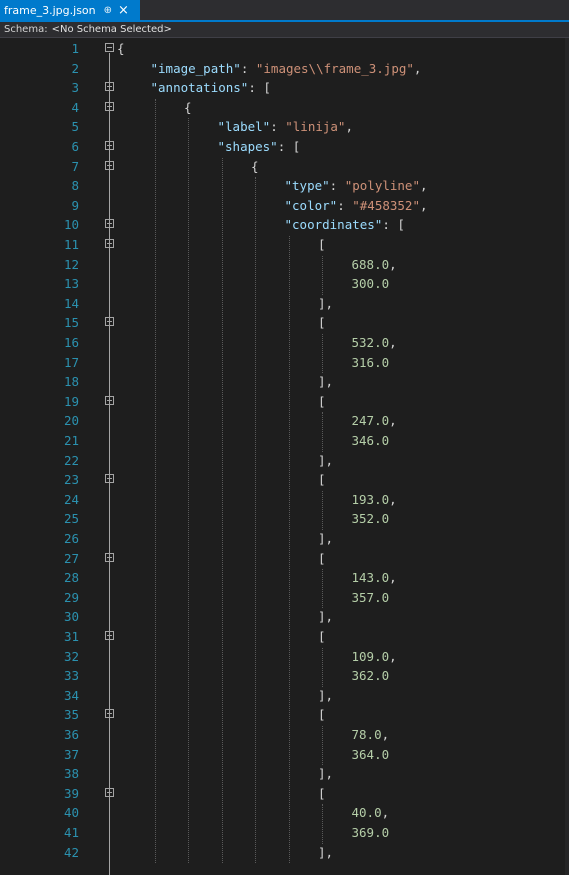 Image resolution: width=569 pixels, height=875 pixels. Describe the element at coordinates (284, 676) in the screenshot. I see `code-line: 33 362.0` at that location.